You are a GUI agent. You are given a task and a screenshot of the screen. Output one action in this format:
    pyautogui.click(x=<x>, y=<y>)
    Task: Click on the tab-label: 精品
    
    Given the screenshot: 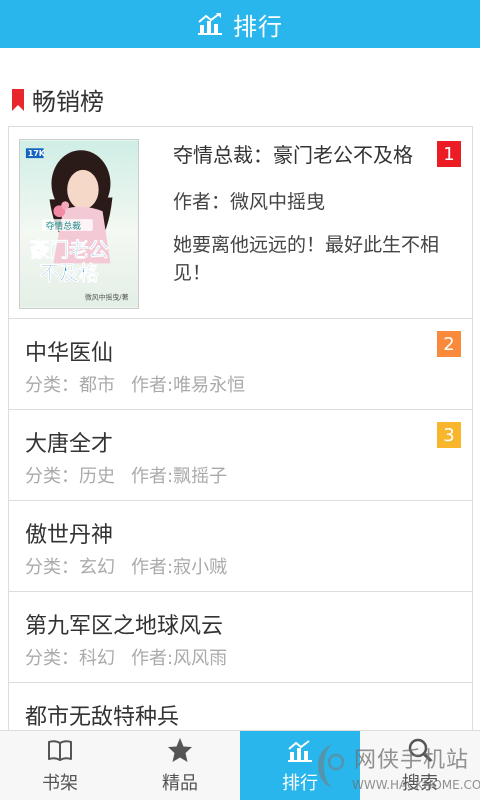 What is the action you would take?
    pyautogui.click(x=180, y=783)
    